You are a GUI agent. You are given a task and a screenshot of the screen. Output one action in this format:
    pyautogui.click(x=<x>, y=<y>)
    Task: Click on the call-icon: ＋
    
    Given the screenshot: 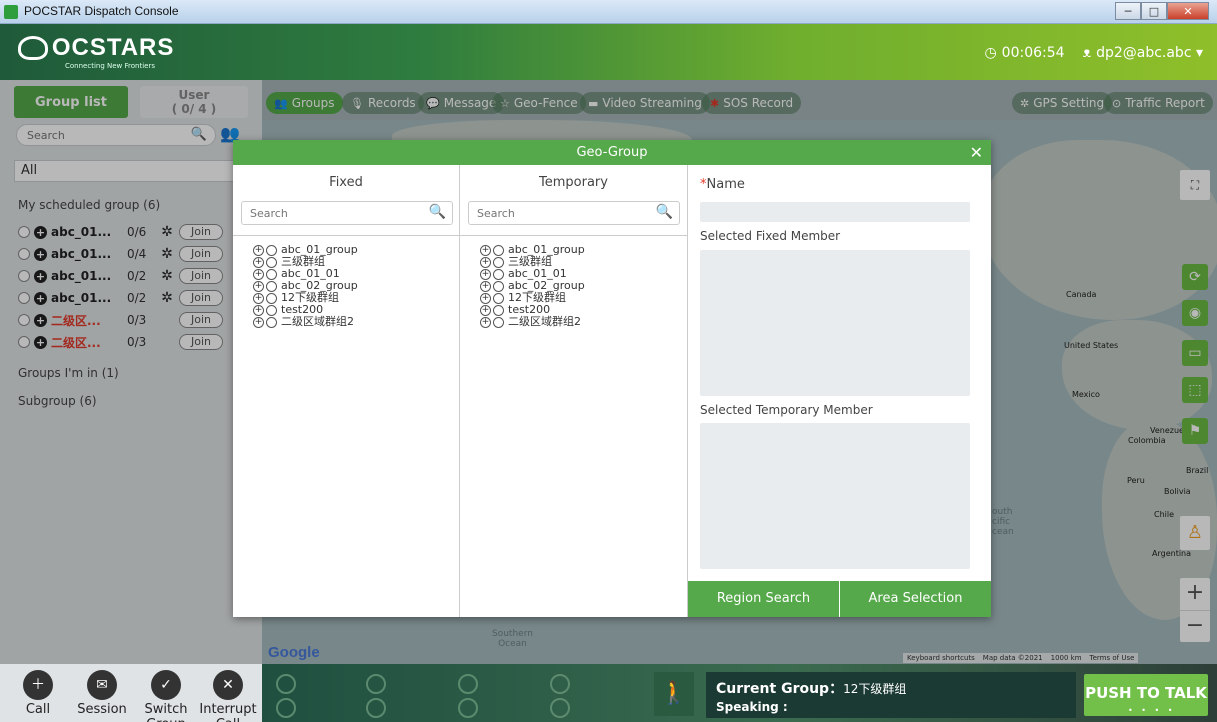 What is the action you would take?
    pyautogui.click(x=38, y=685)
    